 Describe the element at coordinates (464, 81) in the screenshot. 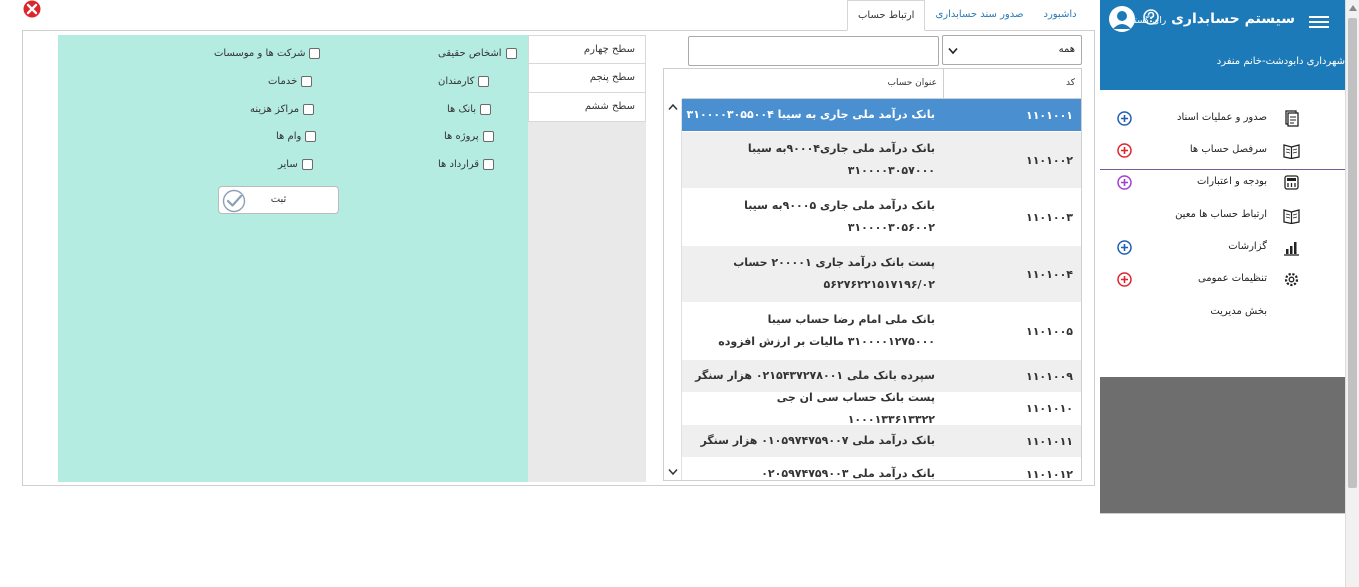

I see `checkbox-employees: کارمندان` at that location.